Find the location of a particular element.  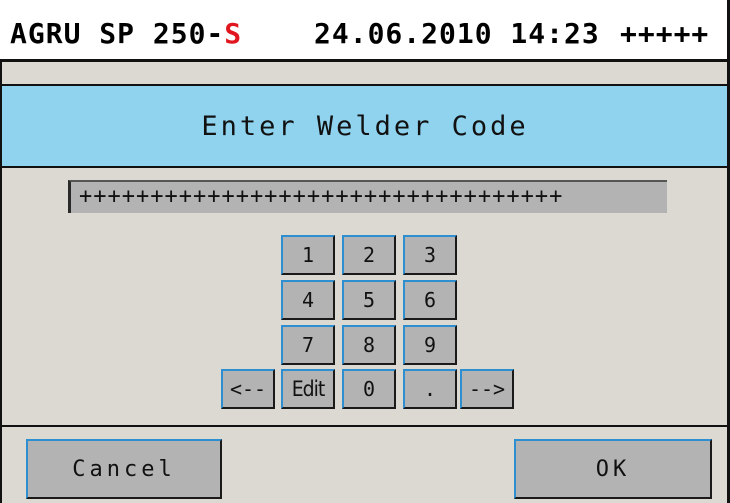

status-header: AGRU SP 250-S 24.06.2010 14:23 +++++ is located at coordinates (365, 31).